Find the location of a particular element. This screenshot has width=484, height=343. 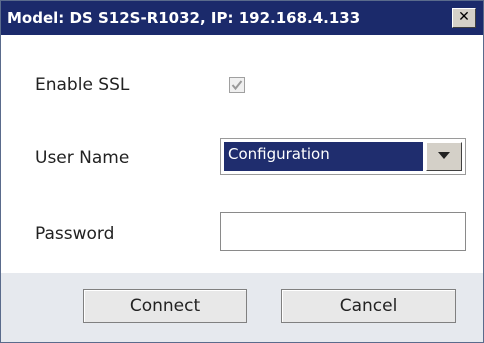

dropdown-button is located at coordinates (444, 156).